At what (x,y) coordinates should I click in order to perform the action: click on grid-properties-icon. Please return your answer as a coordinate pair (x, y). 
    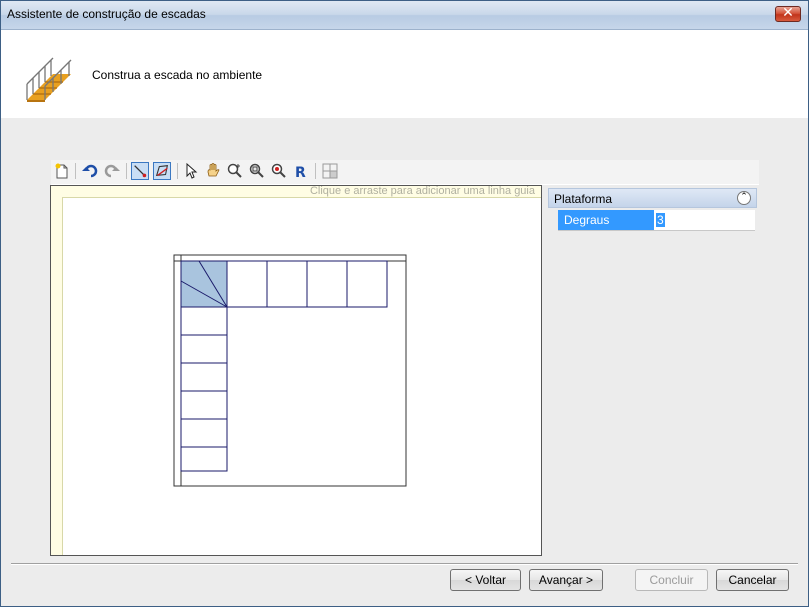
    Looking at the image, I should click on (330, 171).